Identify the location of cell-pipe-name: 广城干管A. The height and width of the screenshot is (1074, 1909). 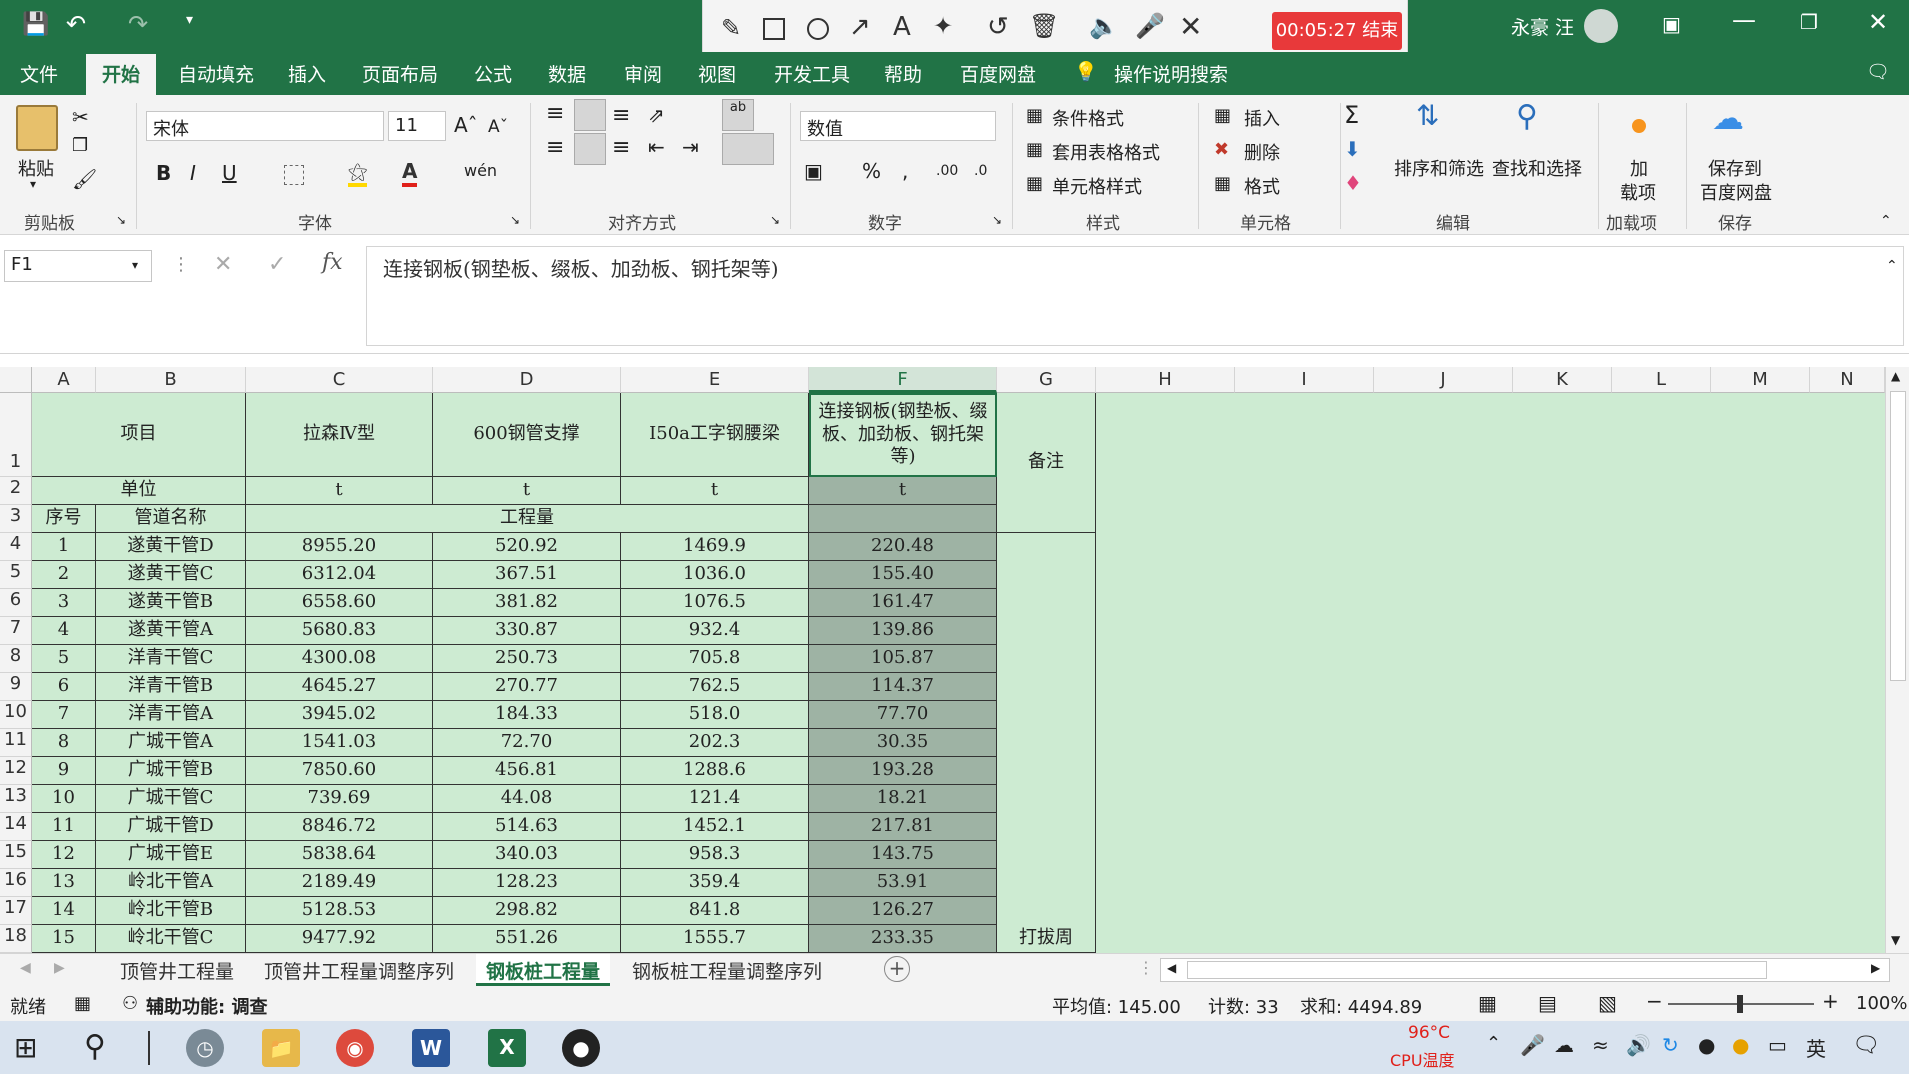
(171, 743).